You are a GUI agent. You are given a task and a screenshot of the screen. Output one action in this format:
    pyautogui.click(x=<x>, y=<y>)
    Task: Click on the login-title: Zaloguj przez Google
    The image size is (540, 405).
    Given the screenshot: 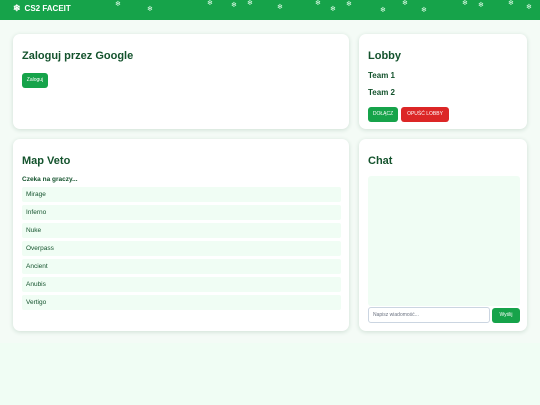 What is the action you would take?
    pyautogui.click(x=78, y=56)
    